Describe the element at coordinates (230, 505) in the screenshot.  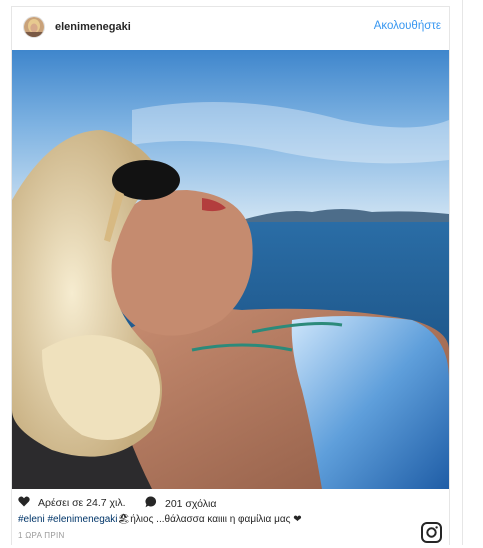
I see `post-actions: Αρέσει σε 24.7 χιλ. 201 σχόλια` at that location.